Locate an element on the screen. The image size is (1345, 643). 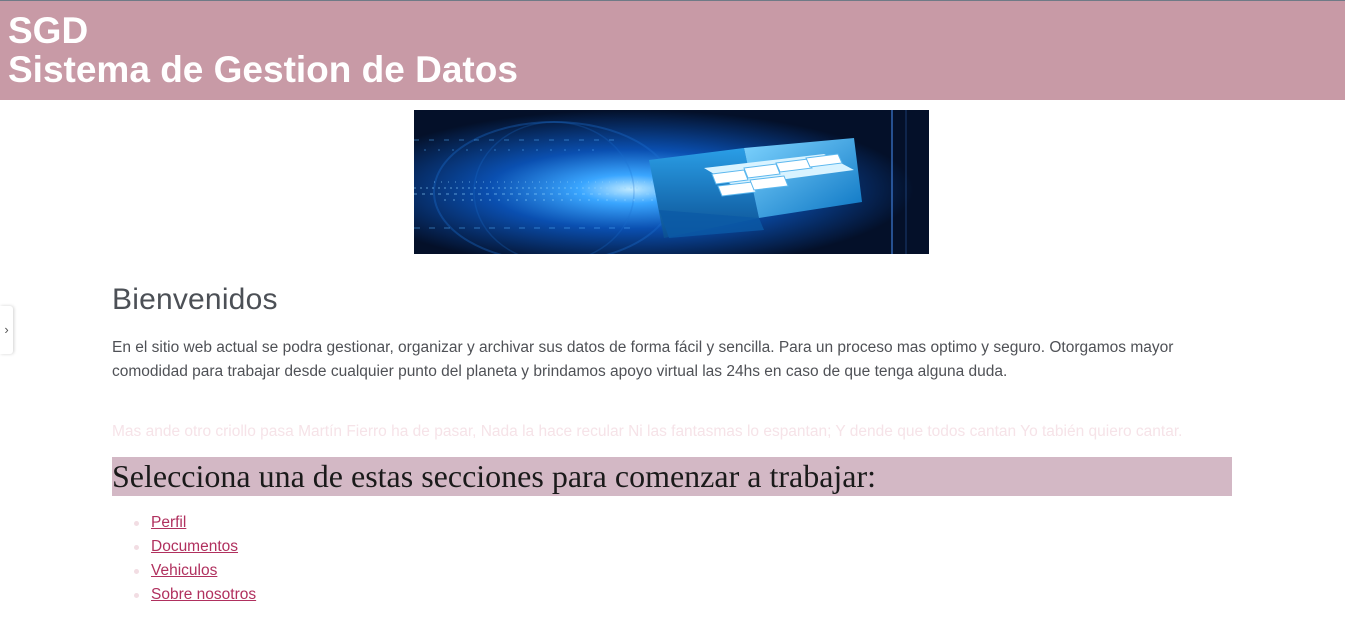
site-acronym: SGD is located at coordinates (48, 30).